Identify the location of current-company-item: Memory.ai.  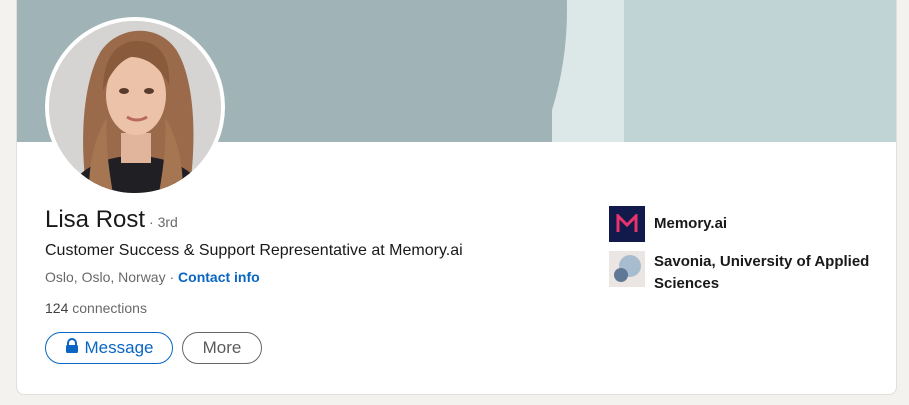
(668, 224).